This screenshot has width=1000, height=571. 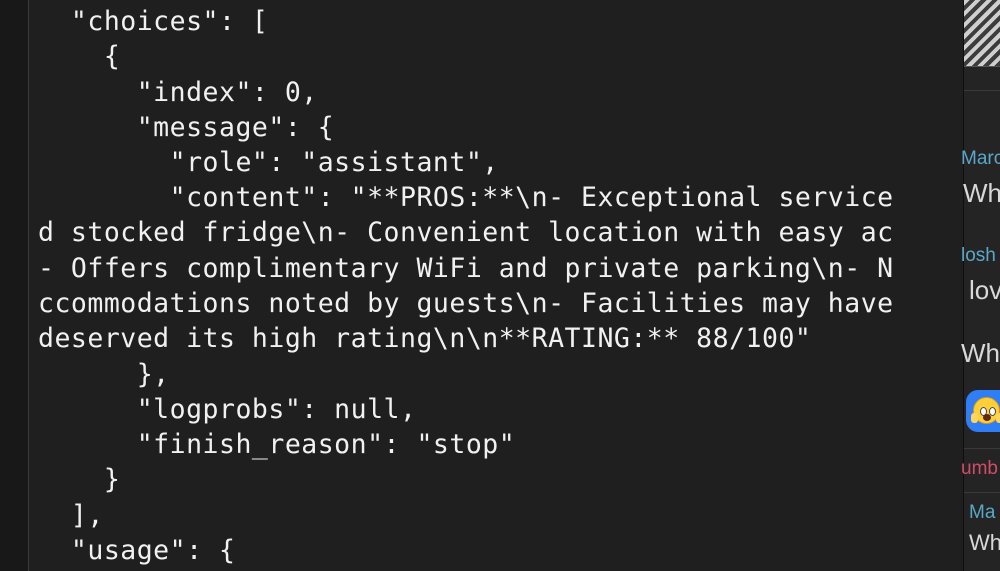 What do you see at coordinates (985, 410) in the screenshot?
I see `face-screaming-in-fear-icon` at bounding box center [985, 410].